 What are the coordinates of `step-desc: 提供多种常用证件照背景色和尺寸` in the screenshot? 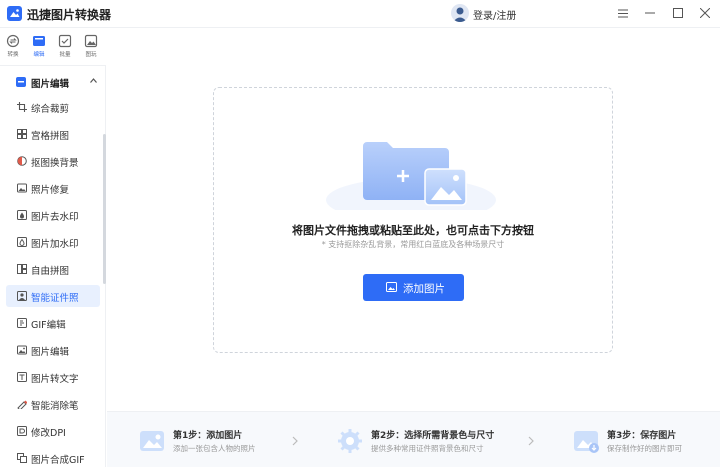 It's located at (427, 448).